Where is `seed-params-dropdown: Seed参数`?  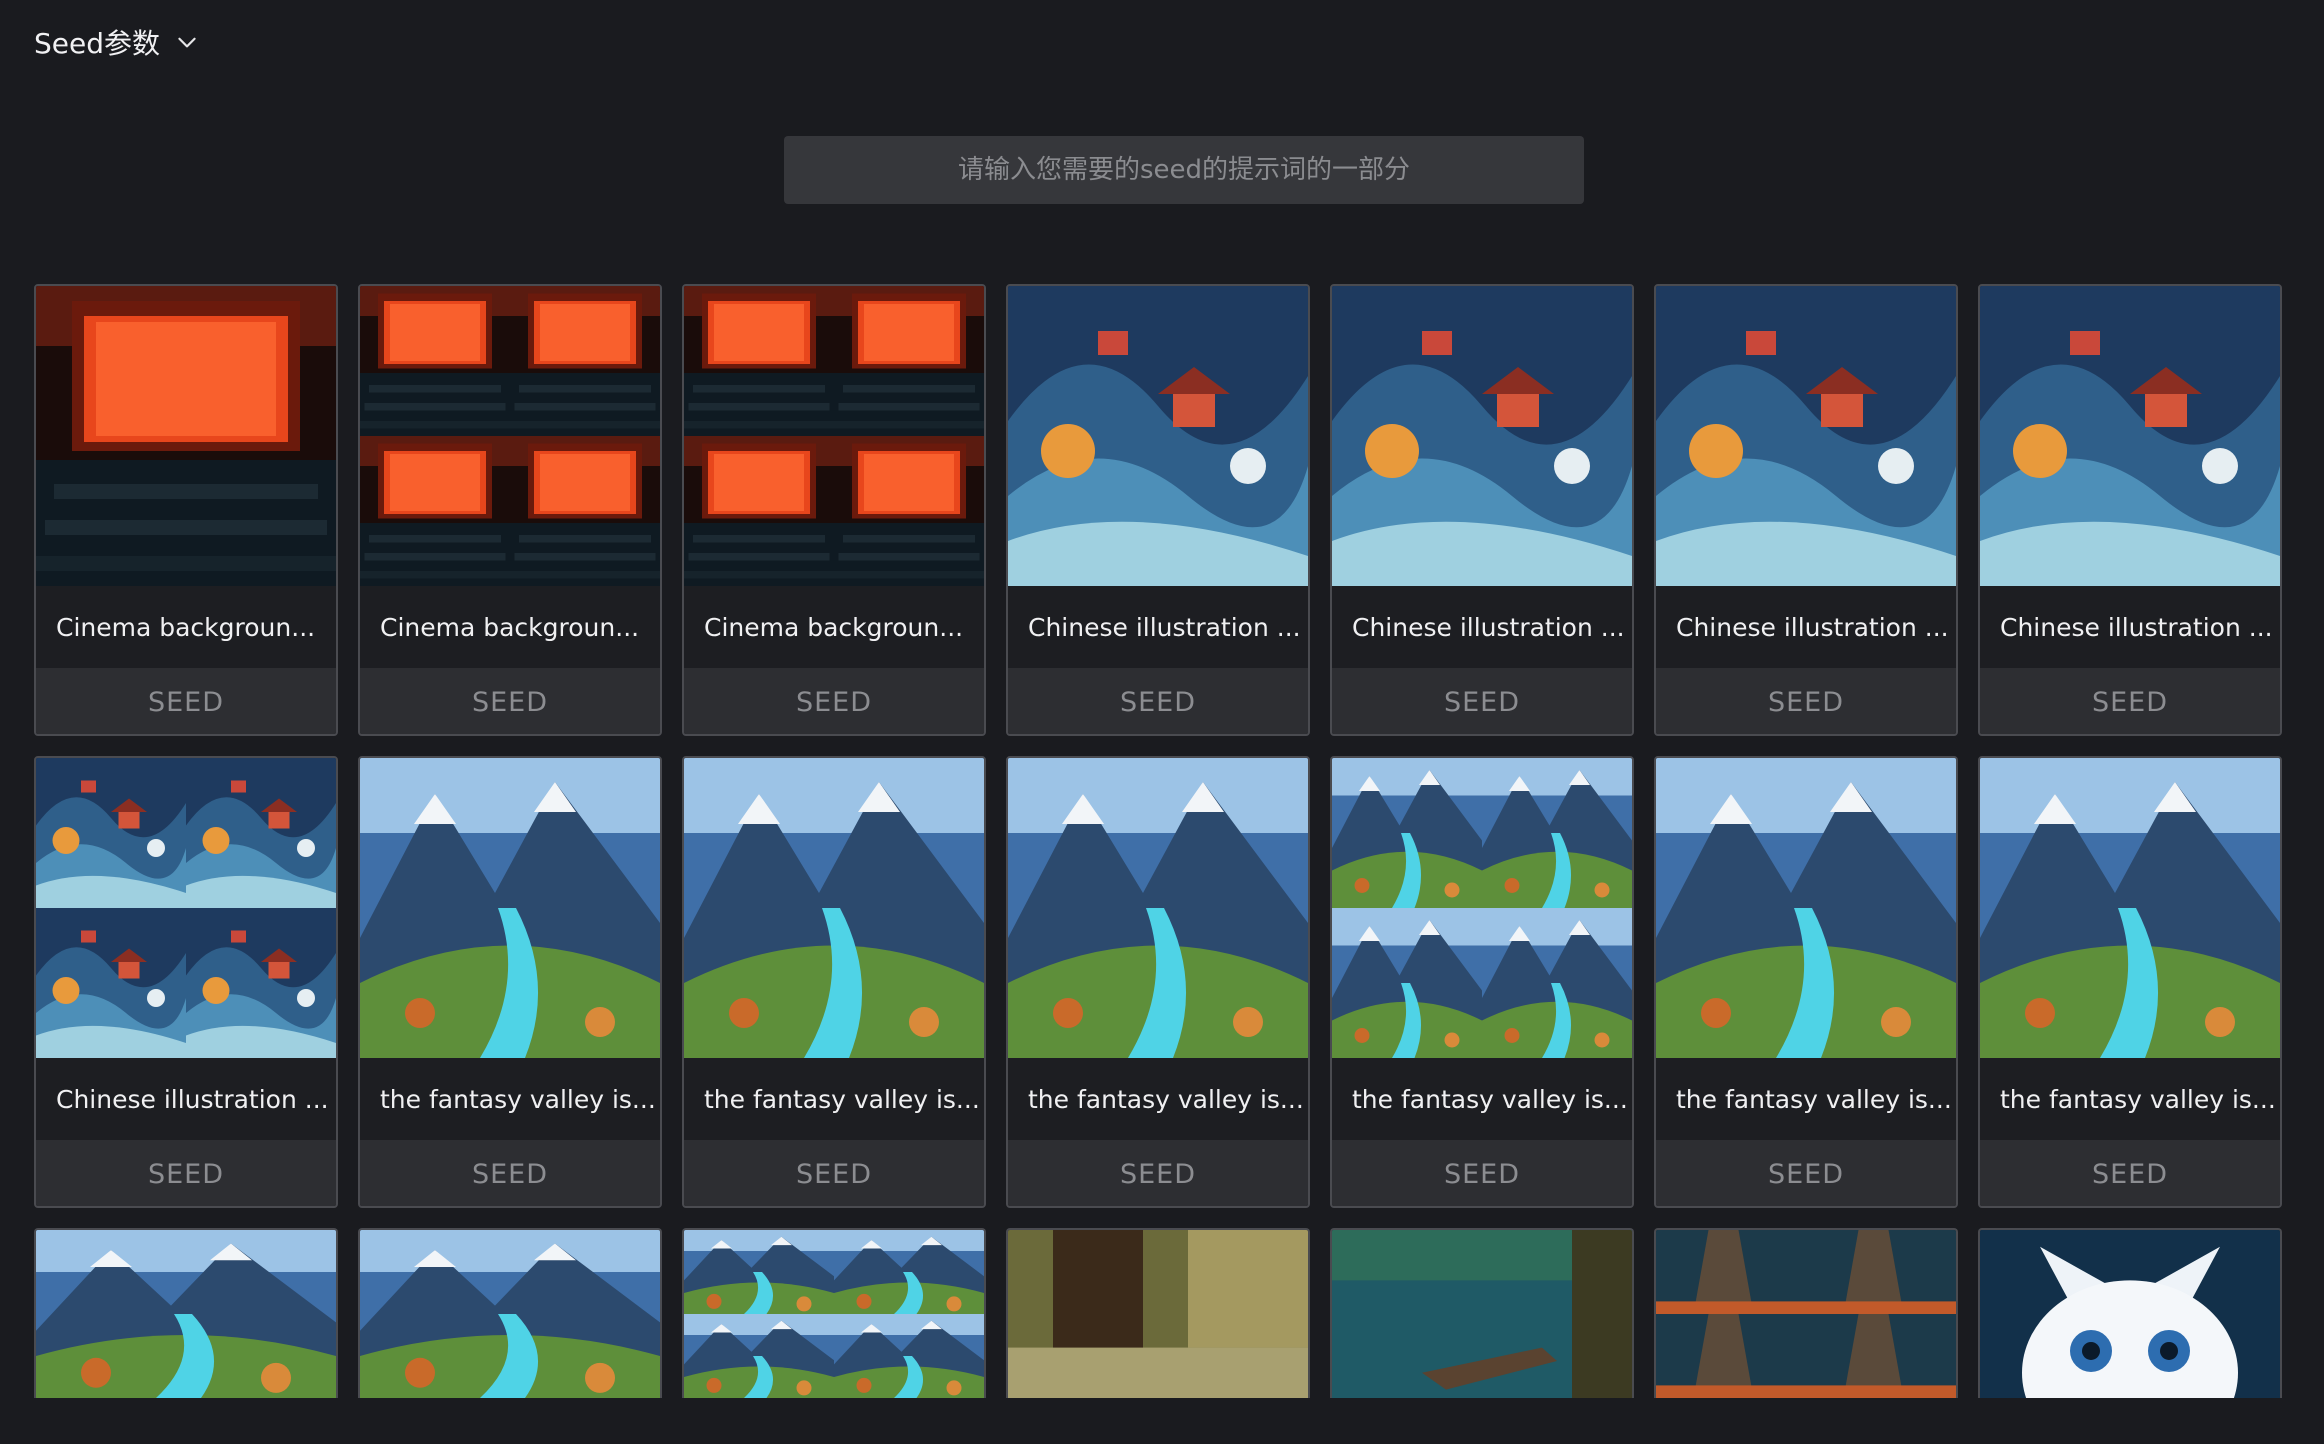 seed-params-dropdown: Seed参数 is located at coordinates (117, 42).